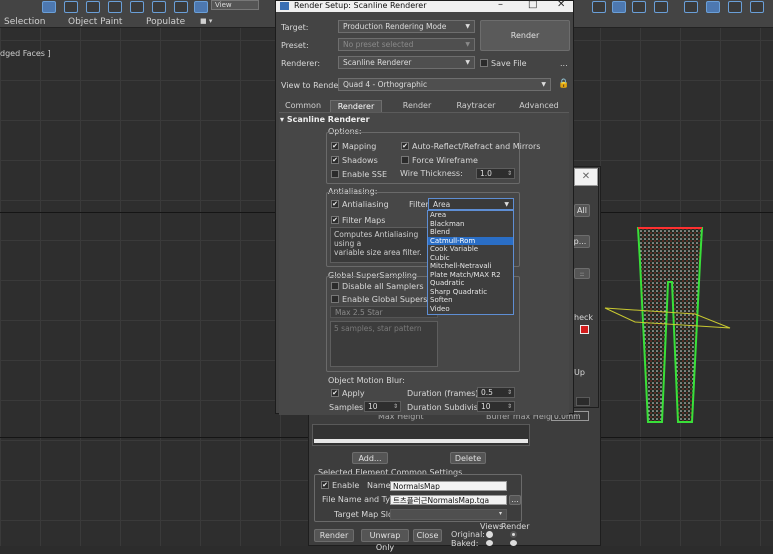 The image size is (773, 554). What do you see at coordinates (181, 7) in the screenshot?
I see `scale-icon` at bounding box center [181, 7].